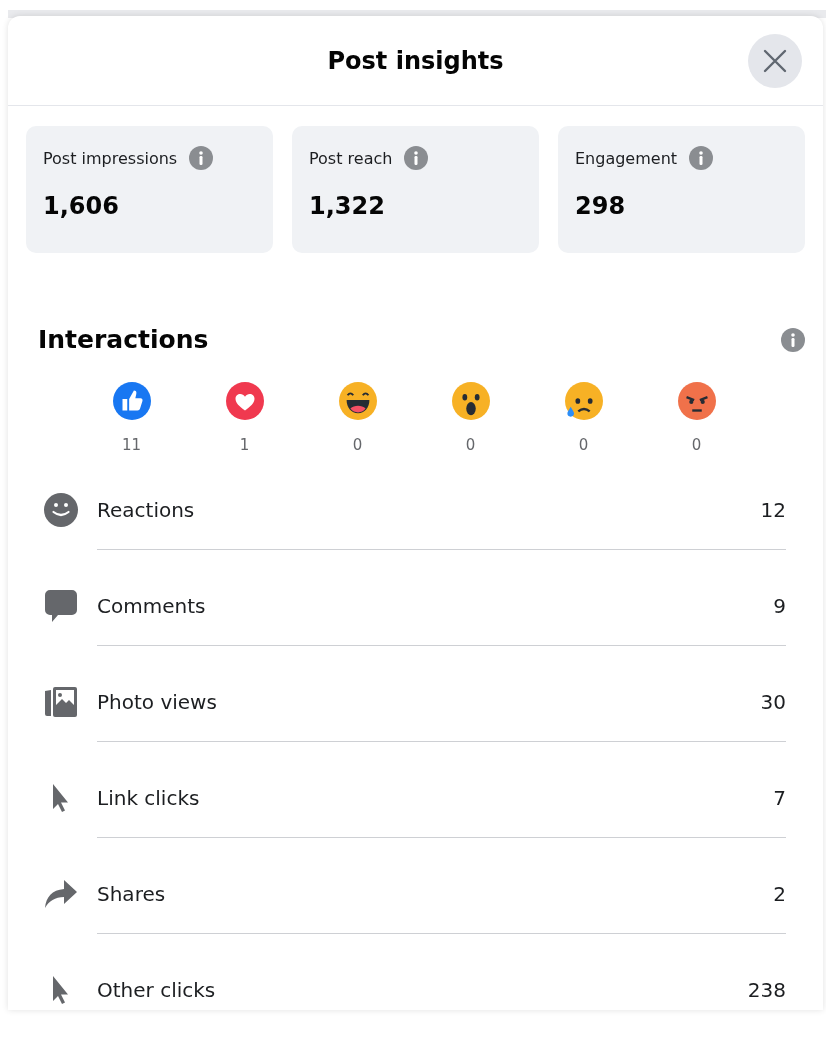 Image resolution: width=826 pixels, height=1042 pixels. I want to click on close-button, so click(775, 61).